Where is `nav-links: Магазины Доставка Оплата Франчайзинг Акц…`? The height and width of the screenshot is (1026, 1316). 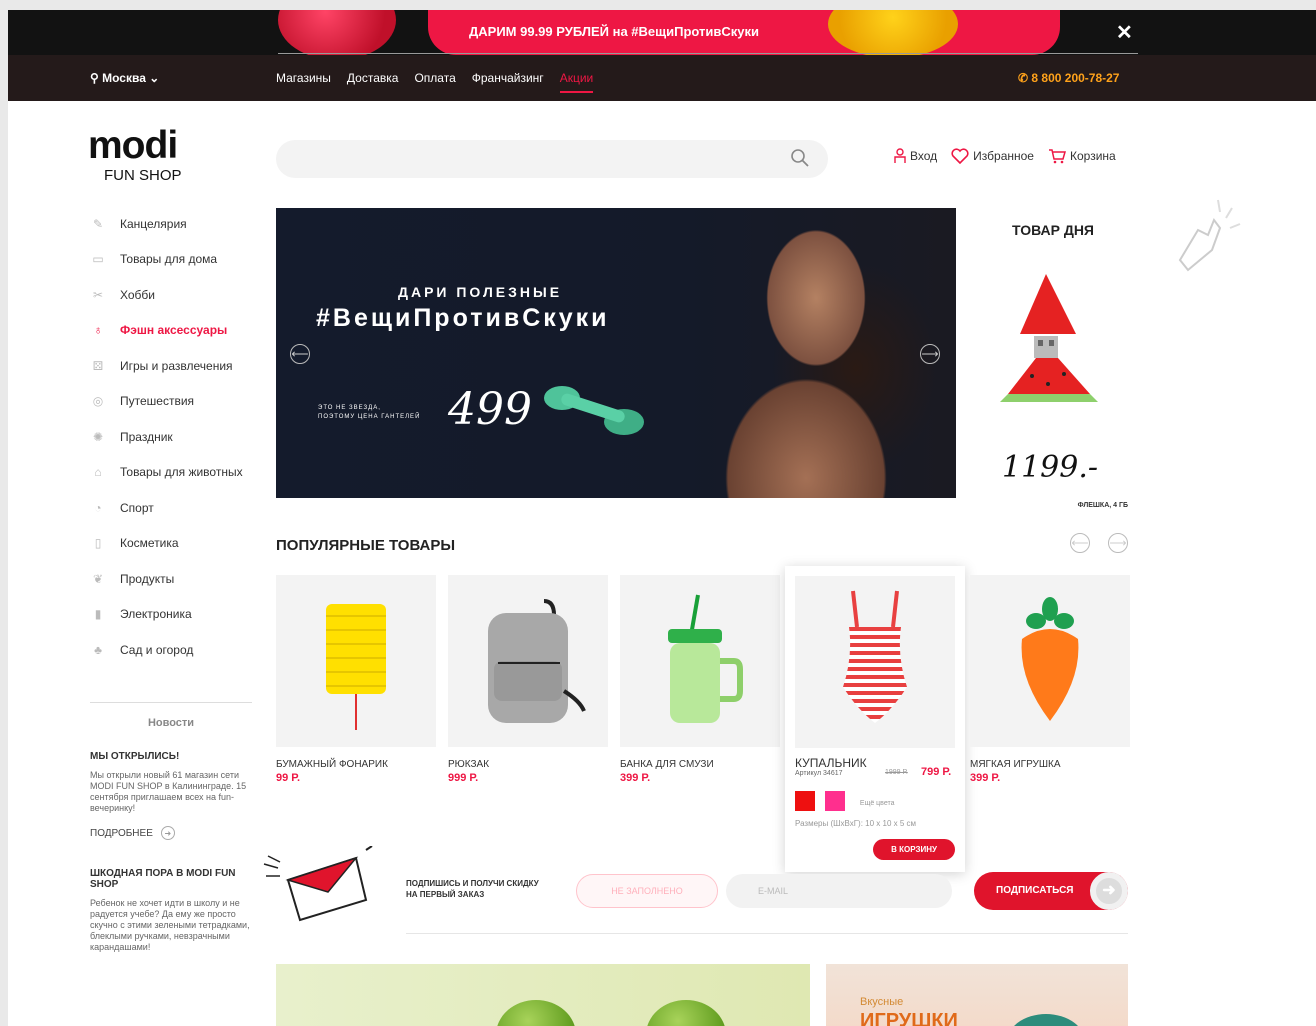 nav-links: Магазины Доставка Оплата Франчайзинг Акц… is located at coordinates (435, 82).